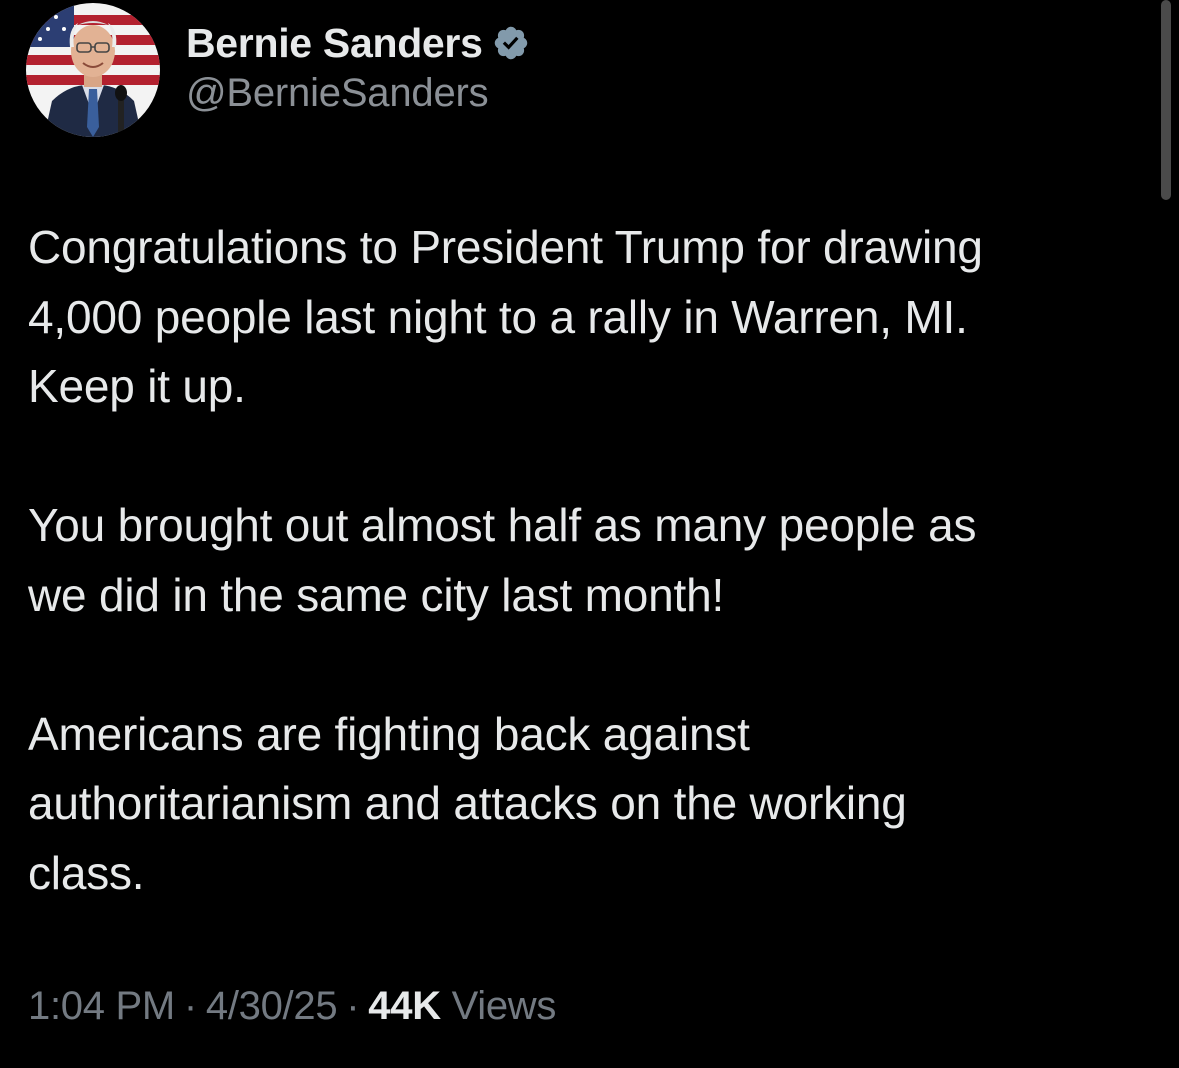 This screenshot has width=1179, height=1068. I want to click on handle: @BernieSanders, so click(358, 93).